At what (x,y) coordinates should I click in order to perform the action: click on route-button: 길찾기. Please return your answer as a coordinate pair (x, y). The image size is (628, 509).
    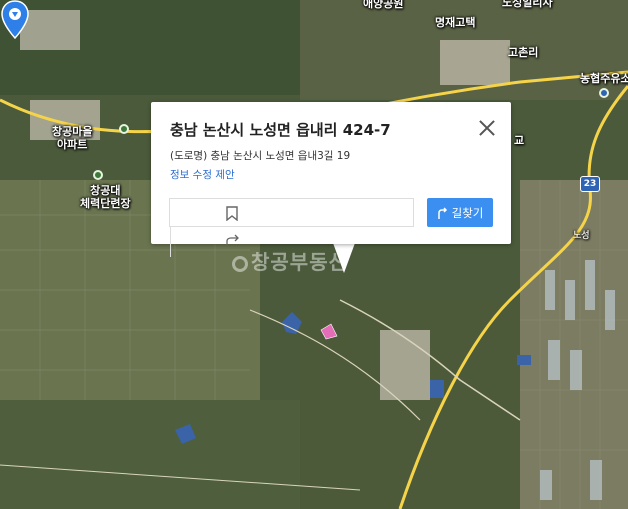
    Looking at the image, I should click on (460, 212).